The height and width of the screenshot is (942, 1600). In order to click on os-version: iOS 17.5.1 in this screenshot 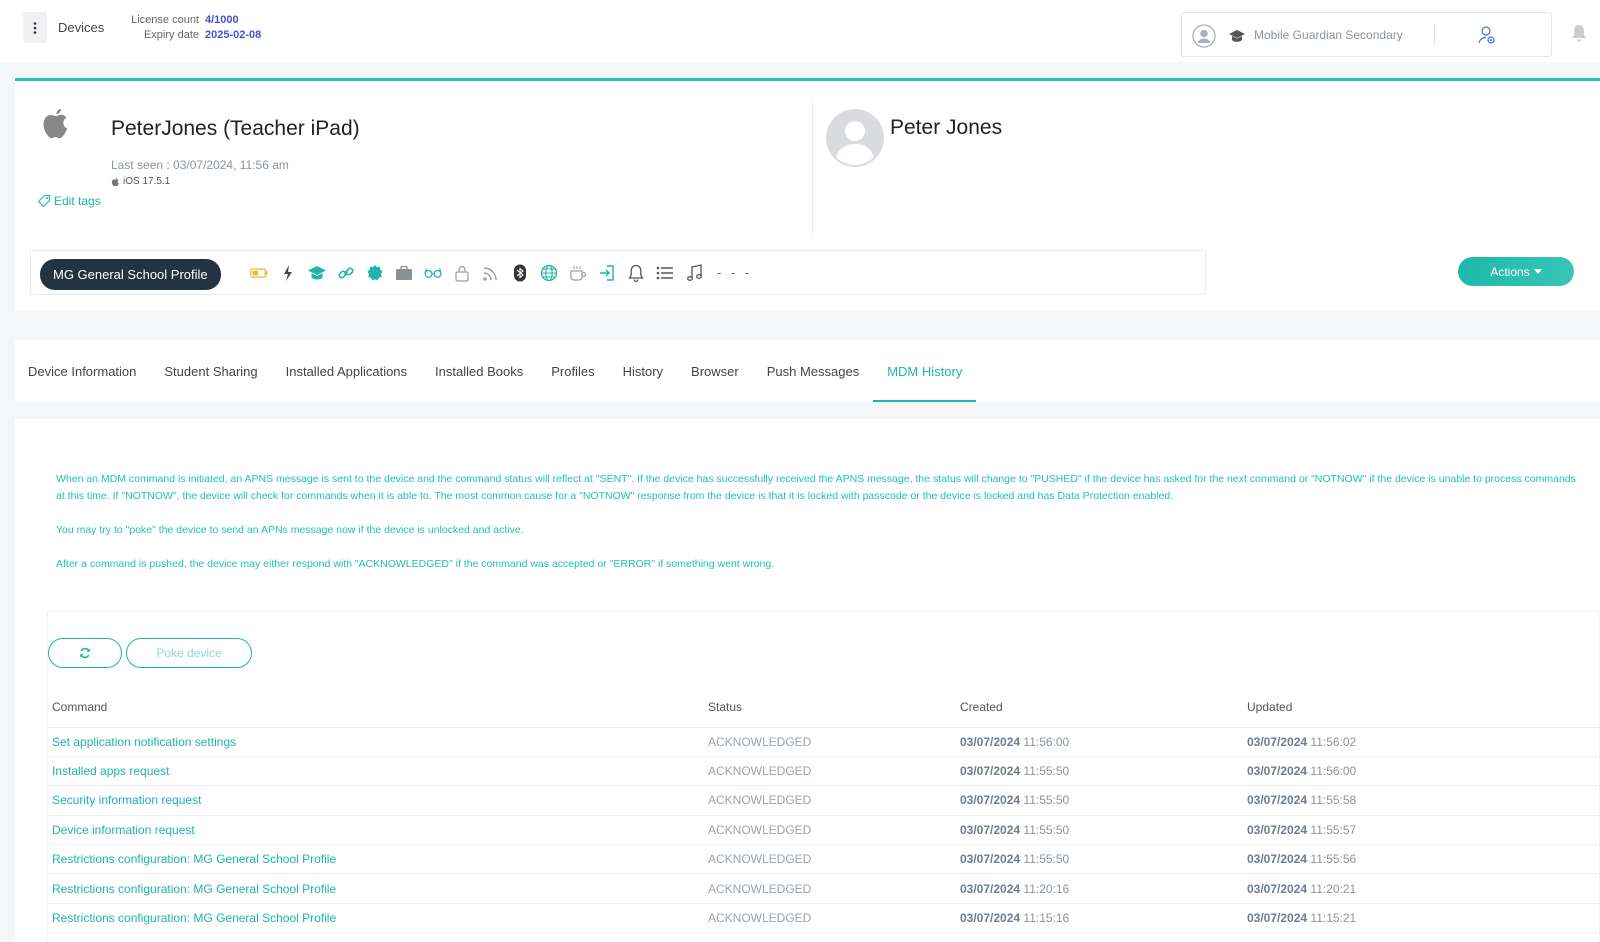, I will do `click(140, 181)`.